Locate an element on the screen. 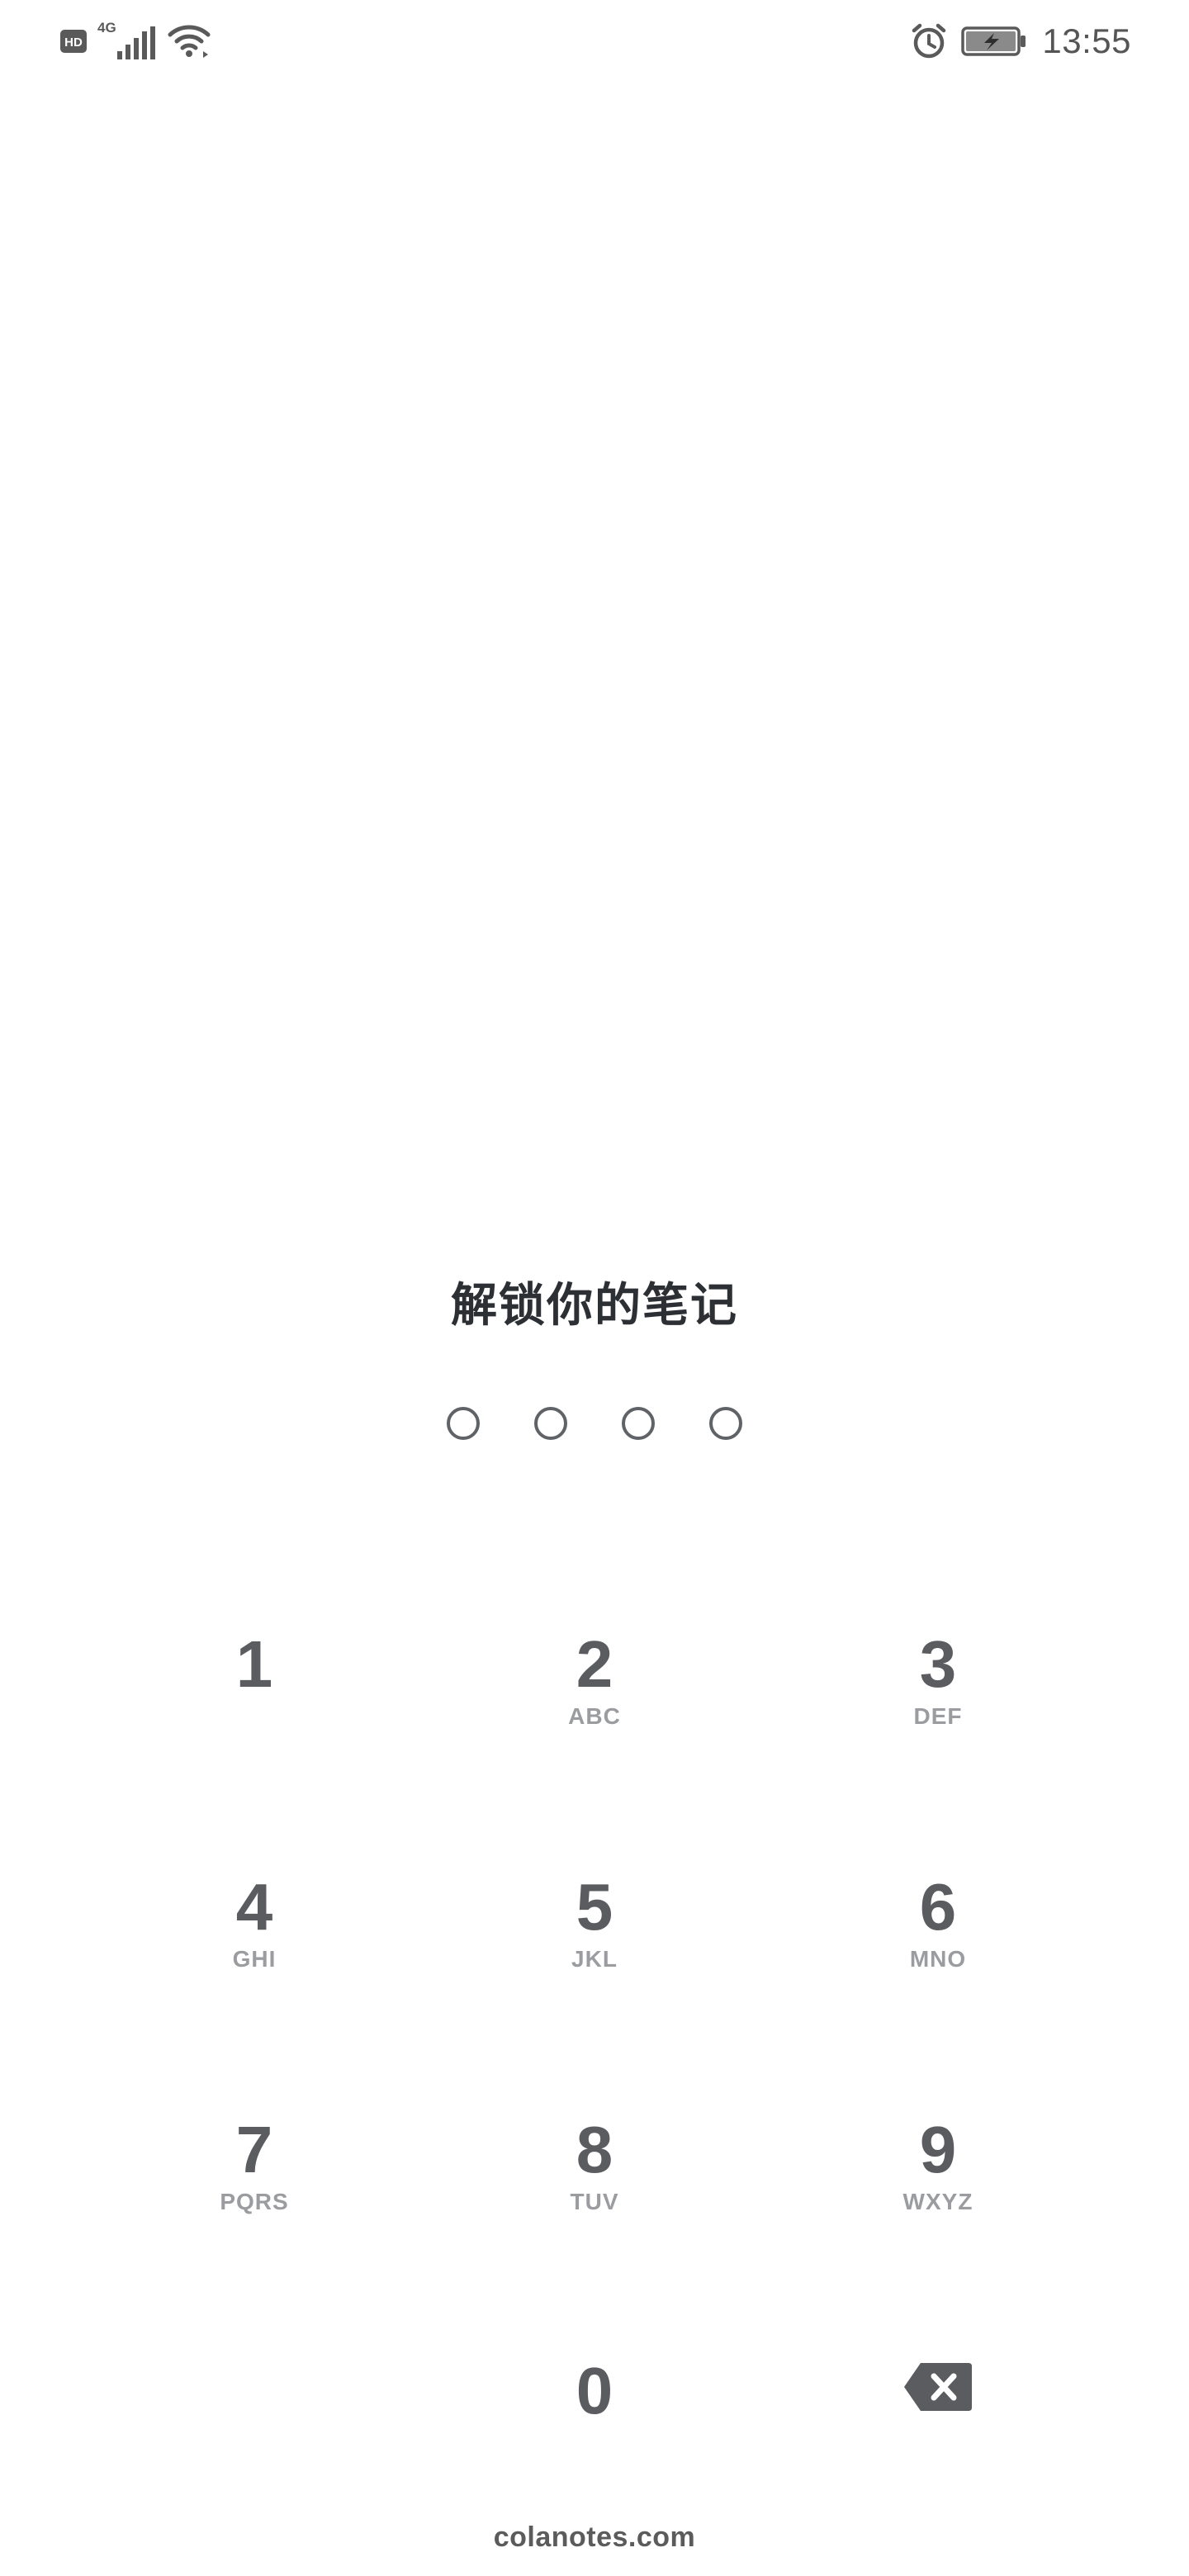 The width and height of the screenshot is (1189, 2576). key-letters: TUV is located at coordinates (594, 2201).